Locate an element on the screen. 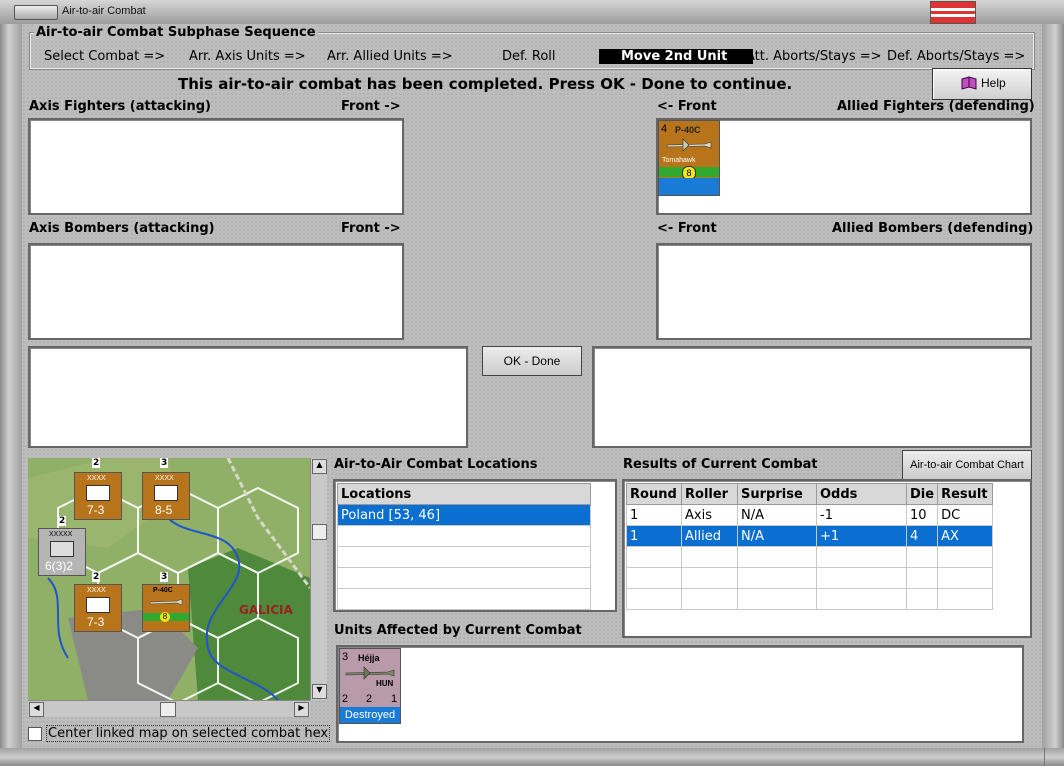 The image size is (1064, 766). results-cell: DC is located at coordinates (965, 515).